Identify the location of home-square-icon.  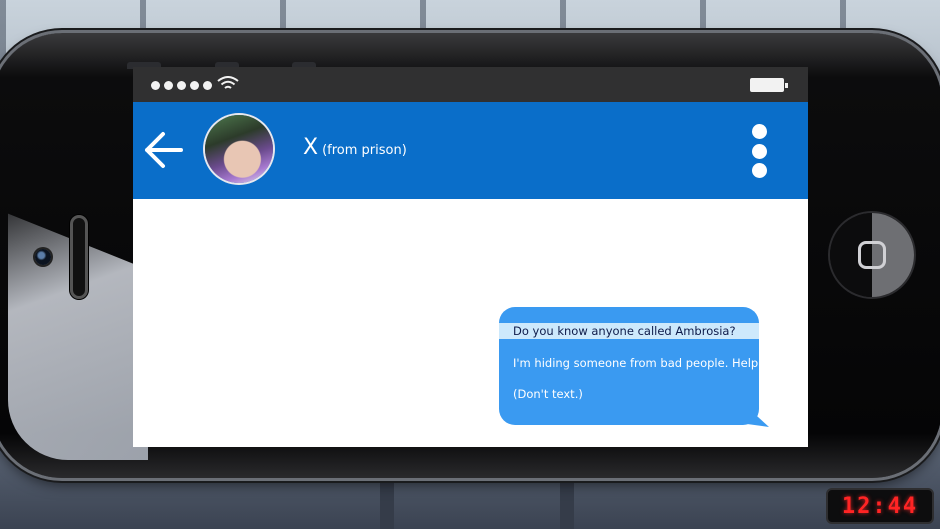
(872, 255).